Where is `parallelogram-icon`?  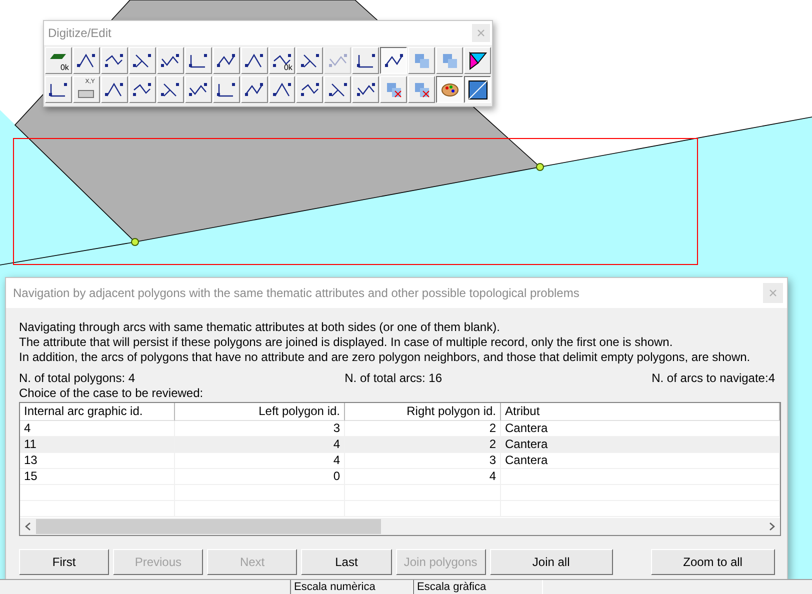
parallelogram-icon is located at coordinates (58, 56).